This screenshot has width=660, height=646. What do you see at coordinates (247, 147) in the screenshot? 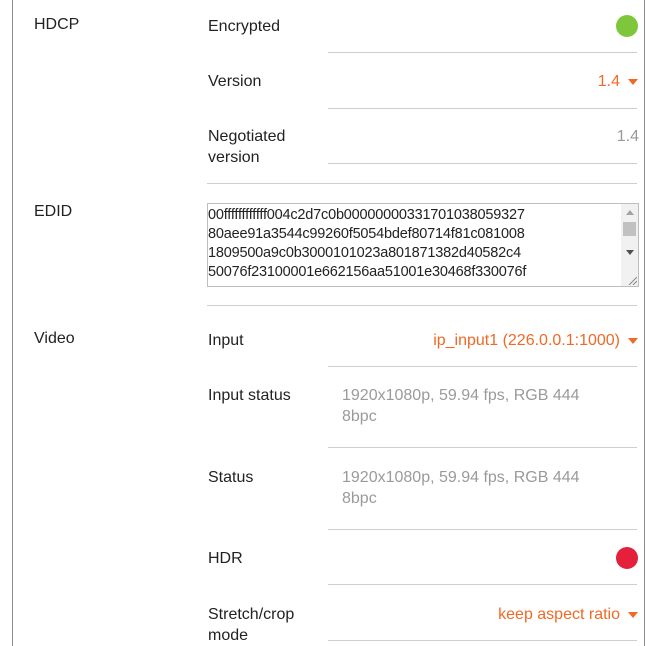
I see `negotiated-version-label: Negotiated version` at bounding box center [247, 147].